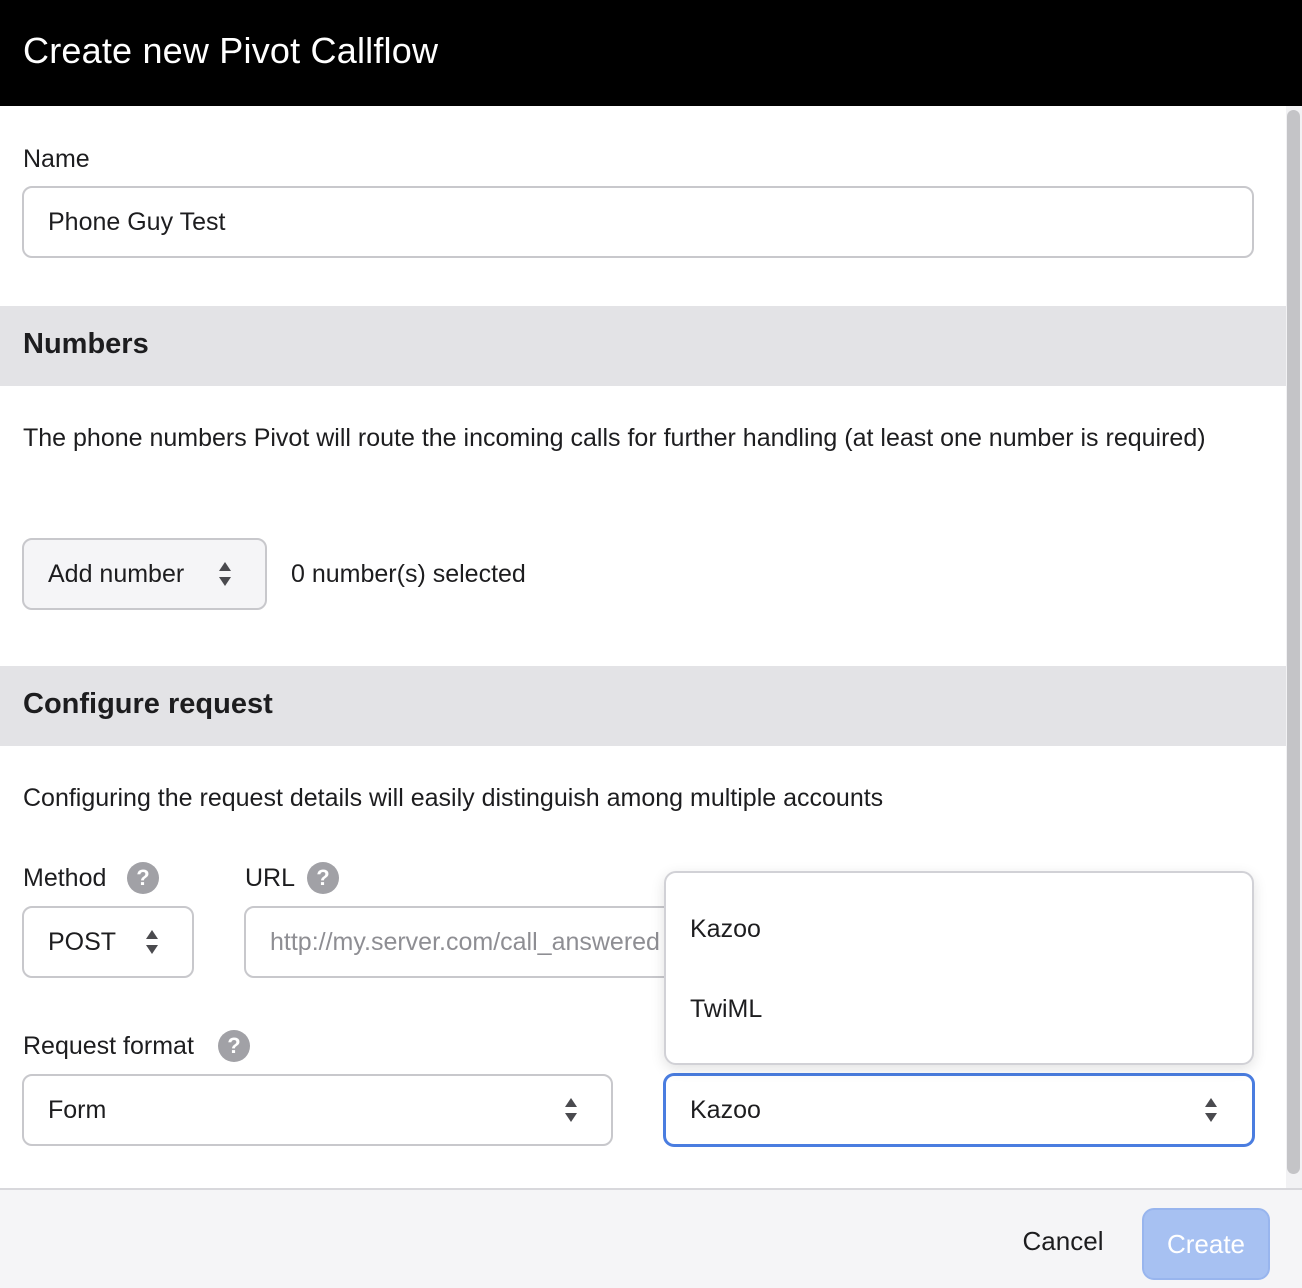  What do you see at coordinates (725, 929) in the screenshot?
I see `dropdown-option-kazoo: Kazoo` at bounding box center [725, 929].